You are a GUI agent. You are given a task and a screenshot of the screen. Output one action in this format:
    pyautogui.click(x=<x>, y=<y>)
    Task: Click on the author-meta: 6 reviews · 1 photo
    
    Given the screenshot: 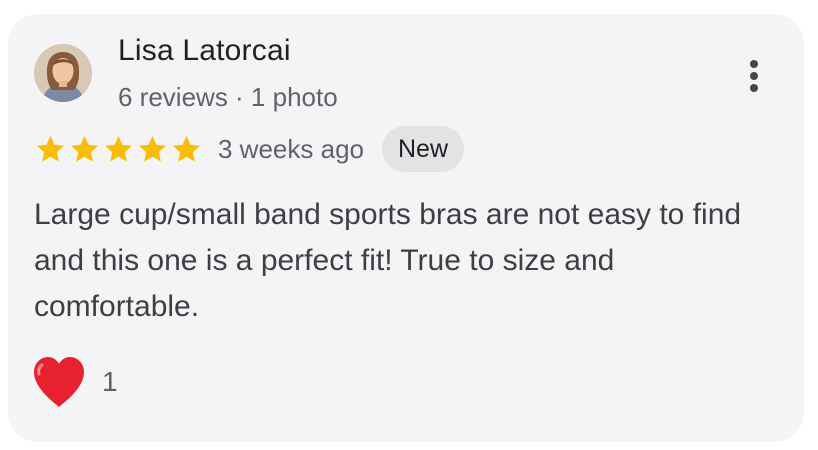 What is the action you would take?
    pyautogui.click(x=228, y=97)
    